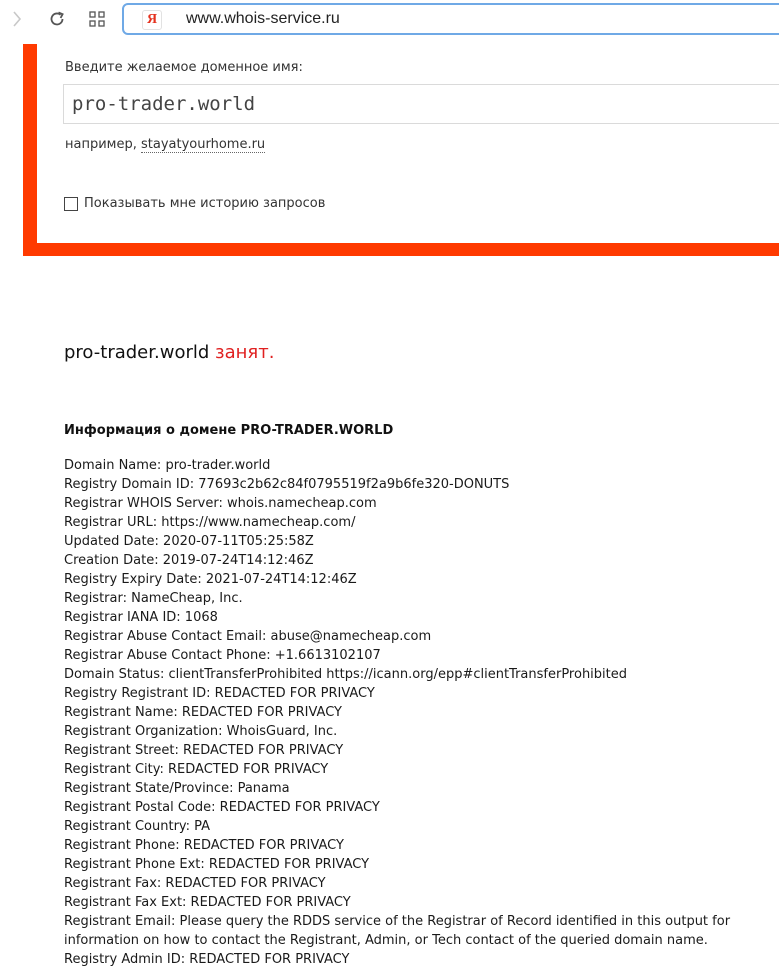 The height and width of the screenshot is (969, 779). I want to click on whois-line: Creation Date: 2019-07-24T14:12:46Z, so click(189, 560).